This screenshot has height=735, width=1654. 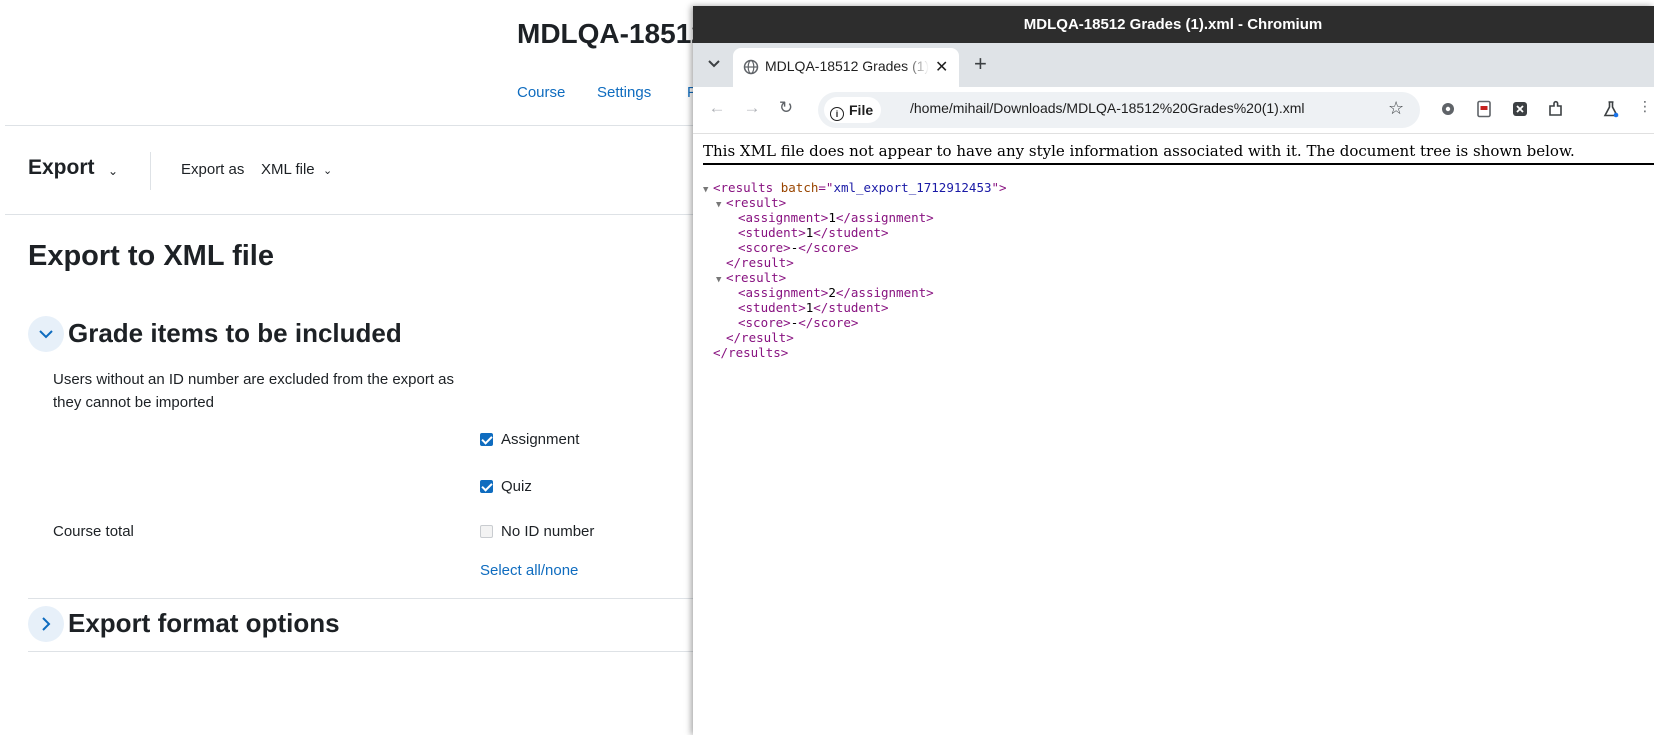 What do you see at coordinates (1556, 109) in the screenshot?
I see `extension-icon` at bounding box center [1556, 109].